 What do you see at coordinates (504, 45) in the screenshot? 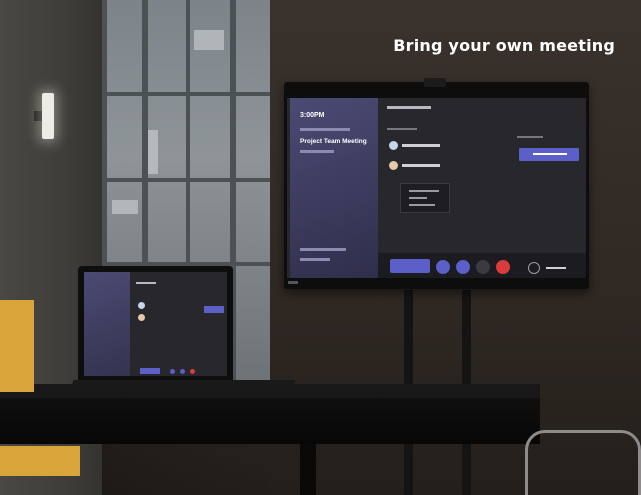
I see `page-heading: Bring your own meeting` at bounding box center [504, 45].